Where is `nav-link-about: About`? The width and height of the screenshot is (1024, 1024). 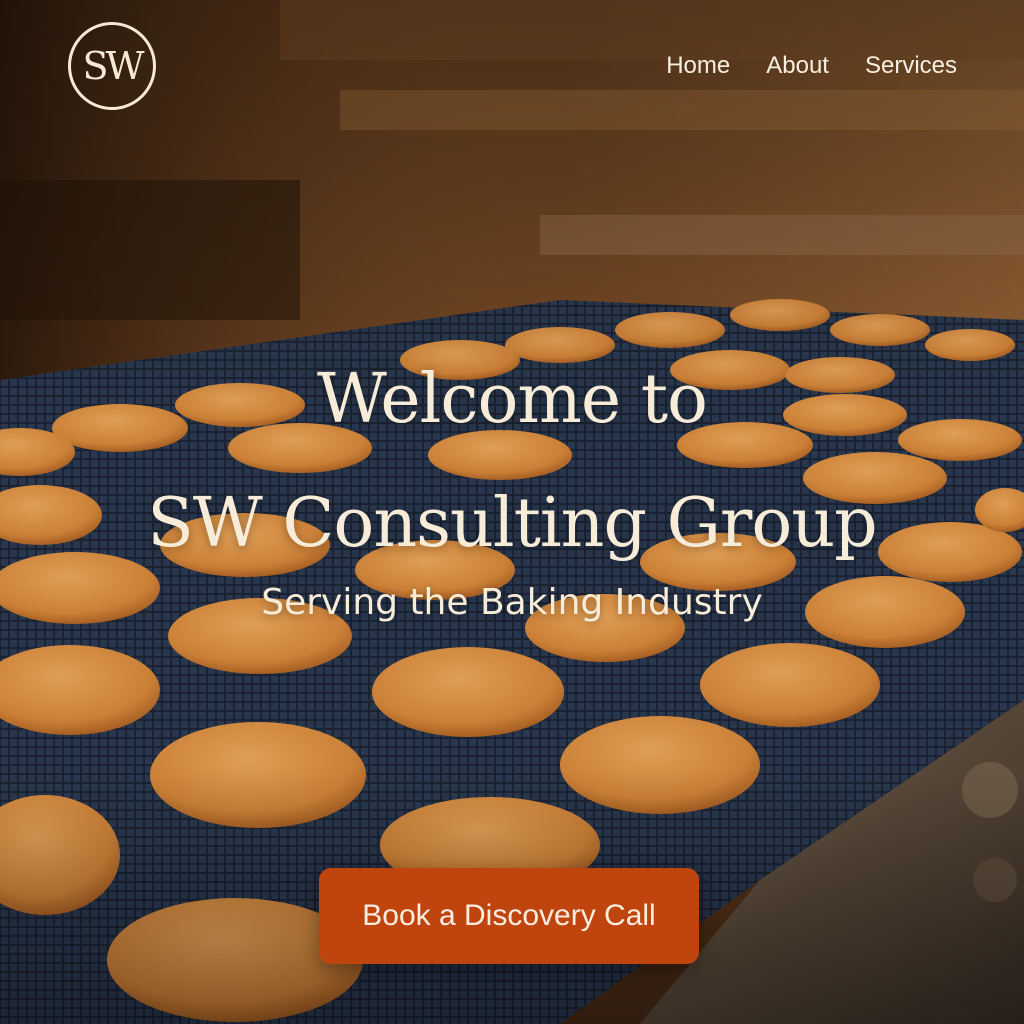 nav-link-about: About is located at coordinates (797, 66).